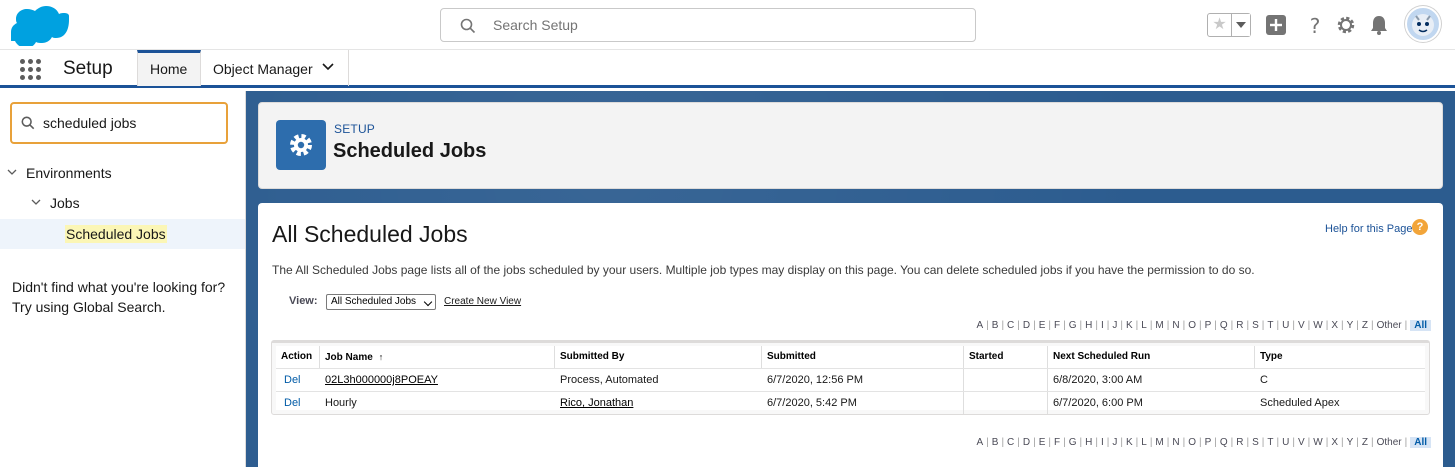 This screenshot has height=467, width=1455. Describe the element at coordinates (436, 357) in the screenshot. I see `column-header-job-name: Job Name ↑` at that location.